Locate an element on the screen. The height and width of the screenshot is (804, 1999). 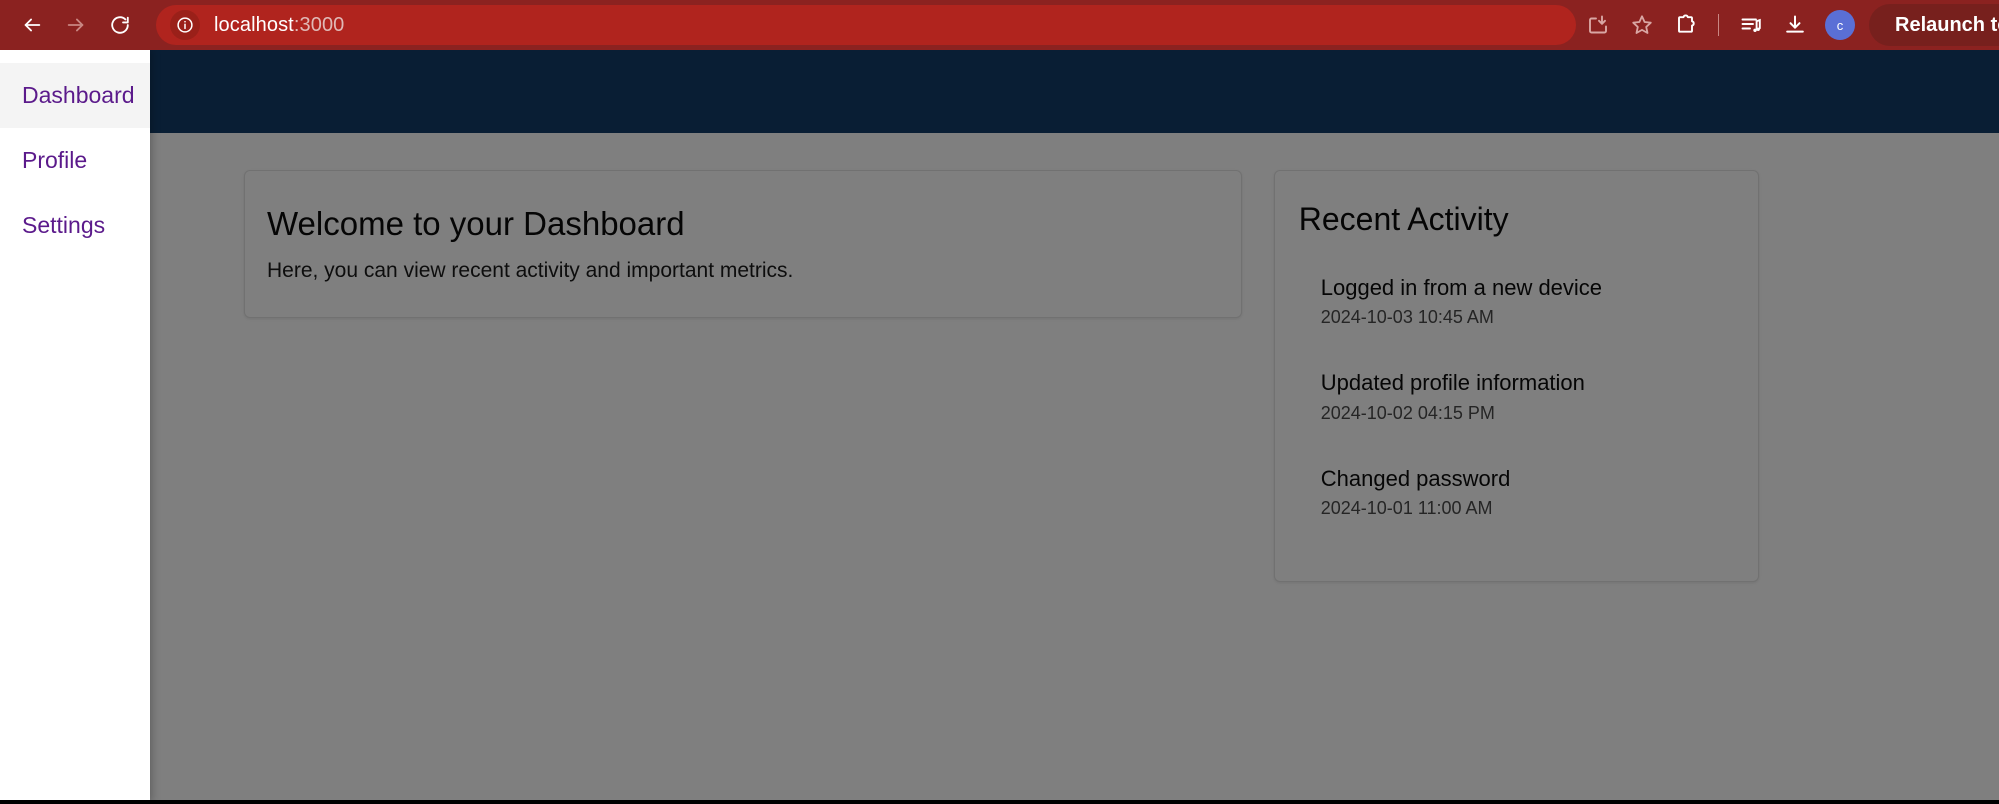
bookmark-button is located at coordinates (1642, 25).